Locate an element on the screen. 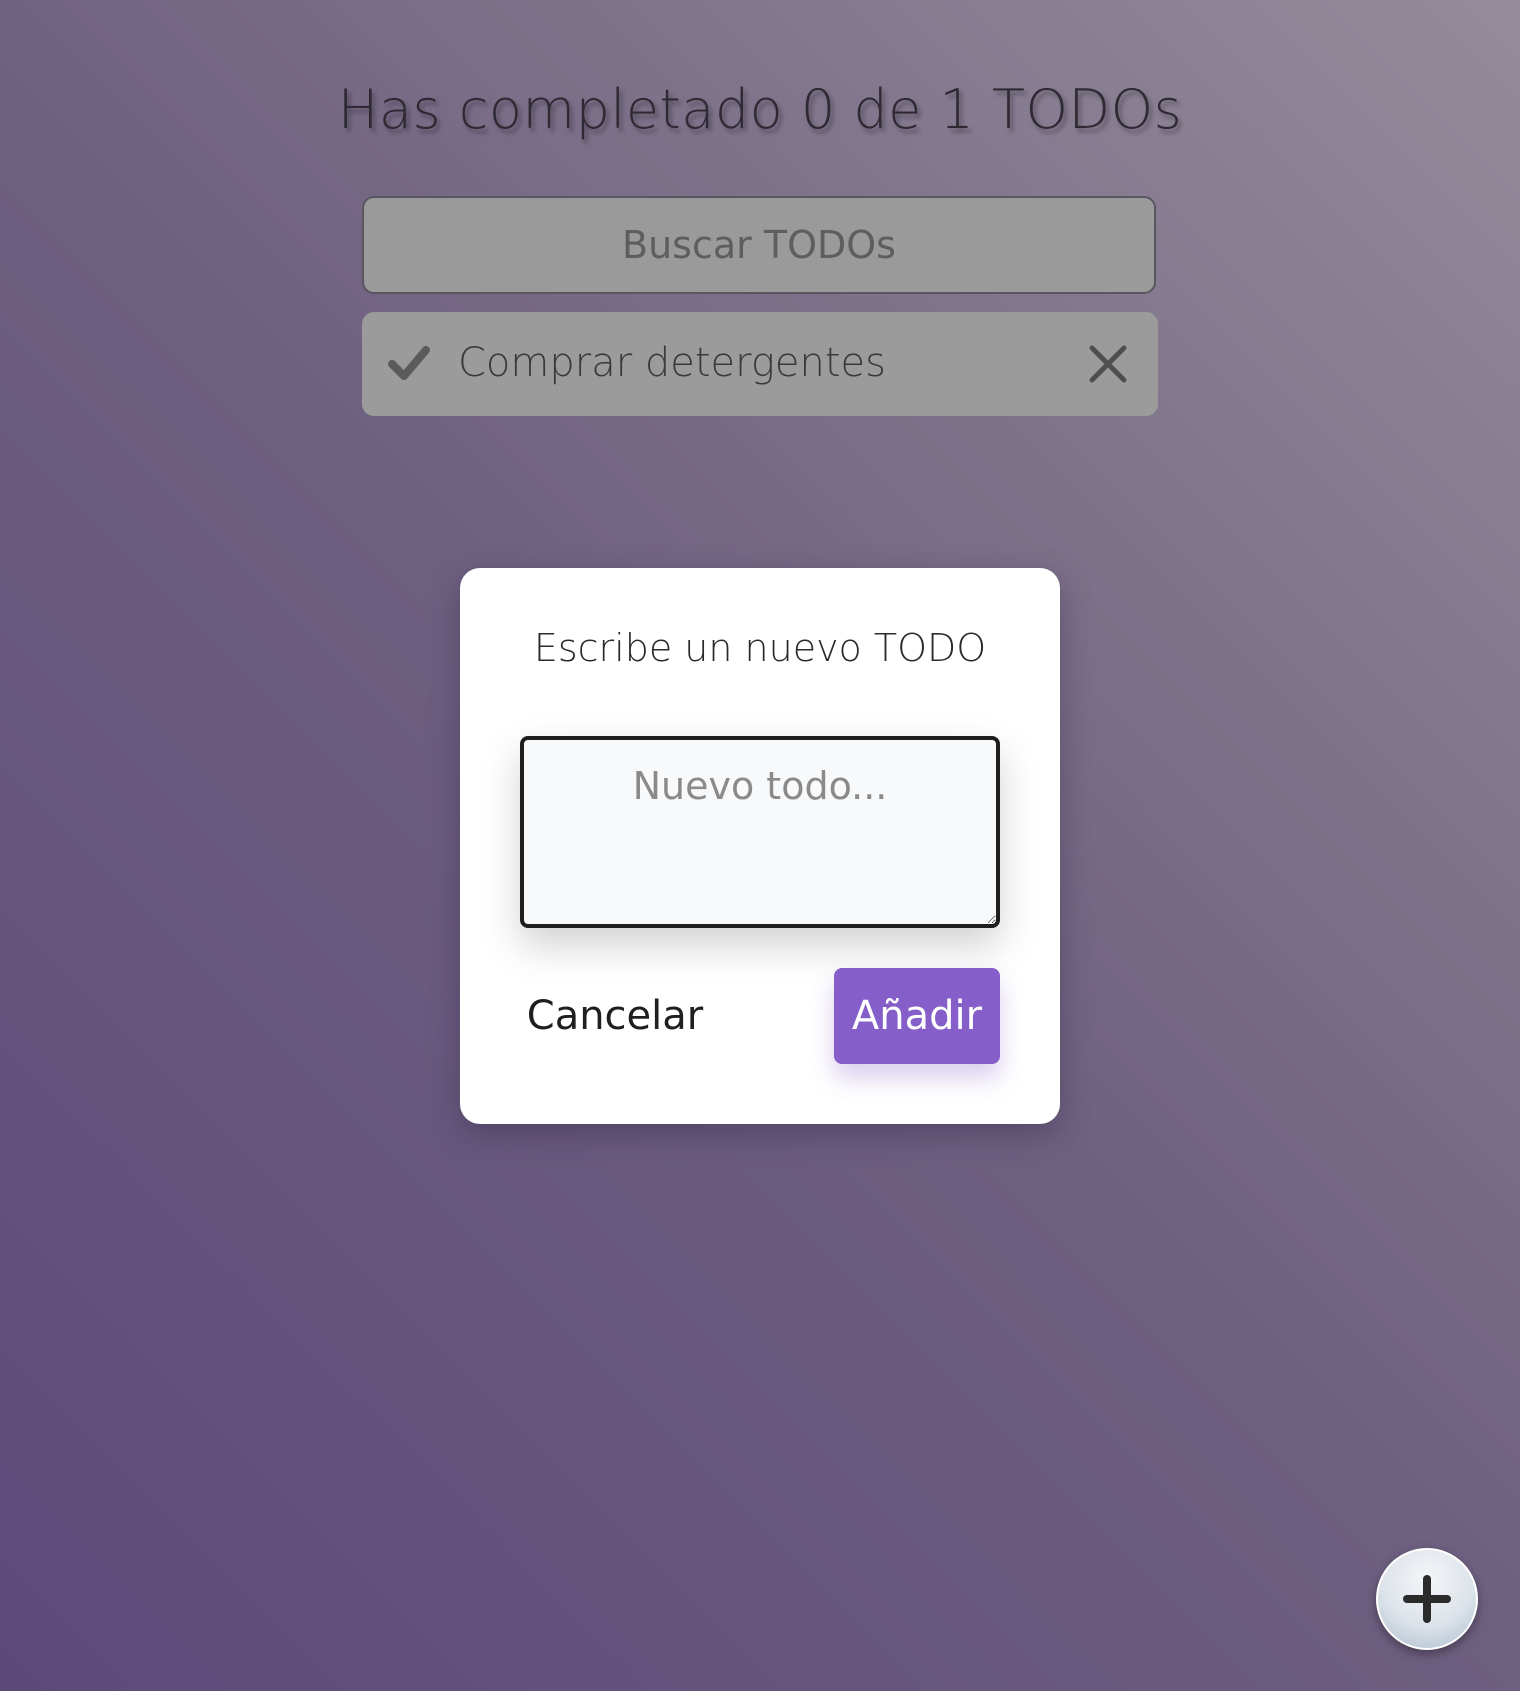 This screenshot has width=1520, height=1691. add-button: Añadir is located at coordinates (917, 1016).